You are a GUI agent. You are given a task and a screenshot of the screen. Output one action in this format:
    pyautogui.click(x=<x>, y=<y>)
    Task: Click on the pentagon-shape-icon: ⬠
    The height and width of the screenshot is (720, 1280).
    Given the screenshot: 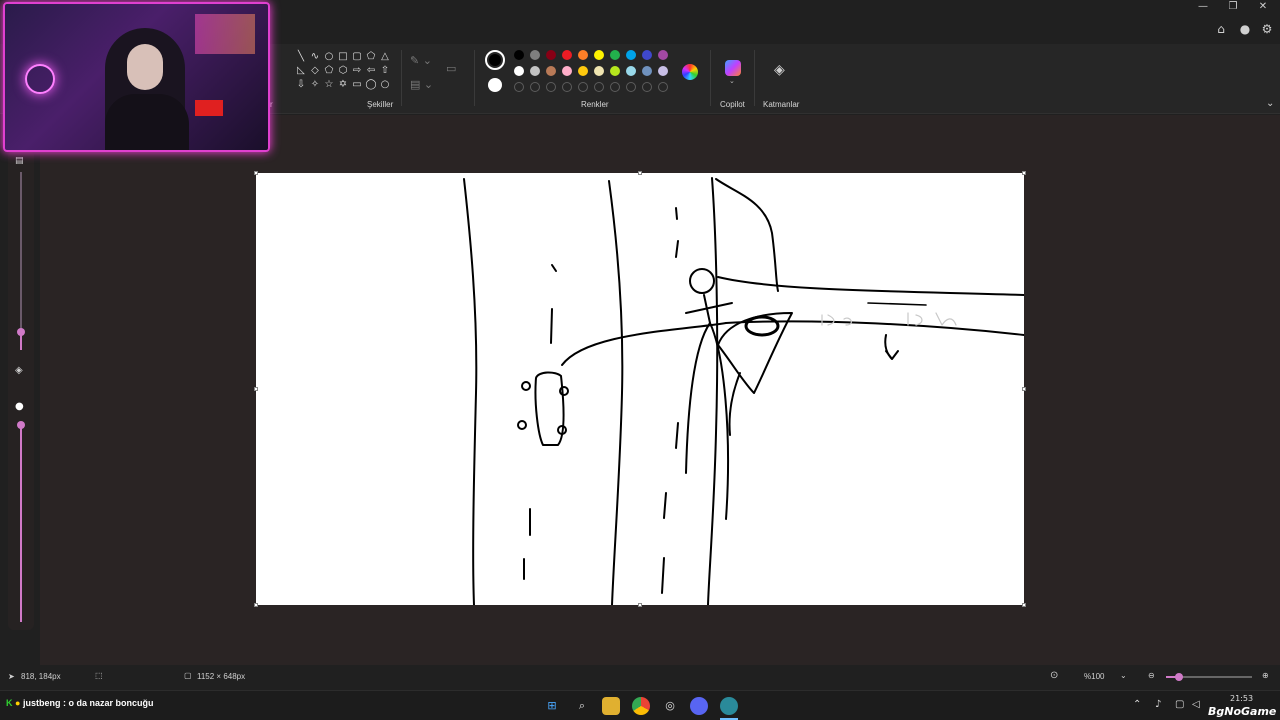 What is the action you would take?
    pyautogui.click(x=329, y=71)
    